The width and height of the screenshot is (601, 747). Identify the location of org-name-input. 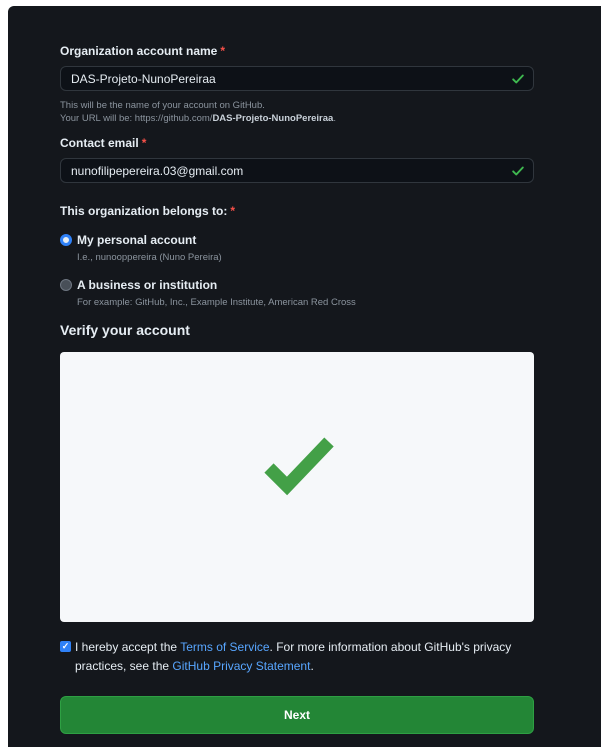
(297, 78).